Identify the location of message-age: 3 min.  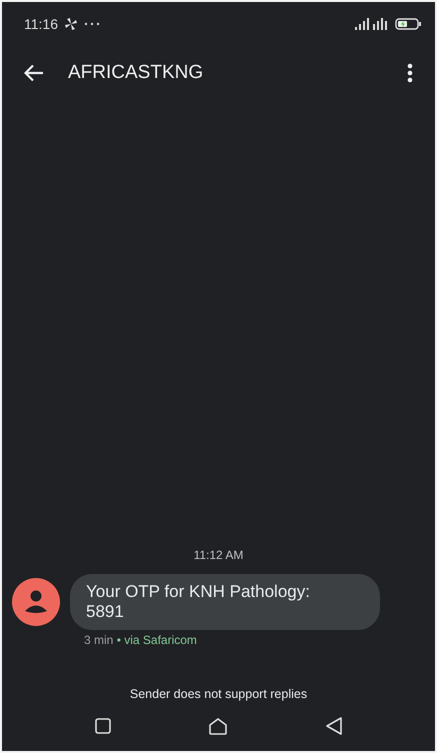
(99, 640).